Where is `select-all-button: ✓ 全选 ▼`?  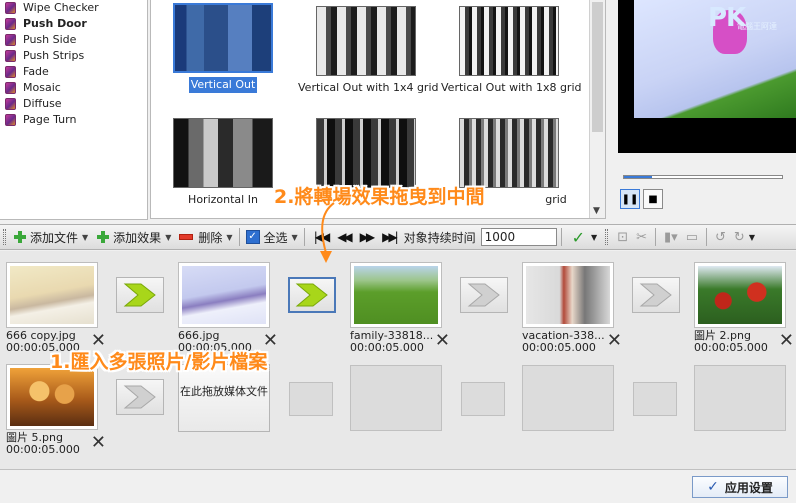
select-all-button: ✓ 全选 ▼ is located at coordinates (272, 237).